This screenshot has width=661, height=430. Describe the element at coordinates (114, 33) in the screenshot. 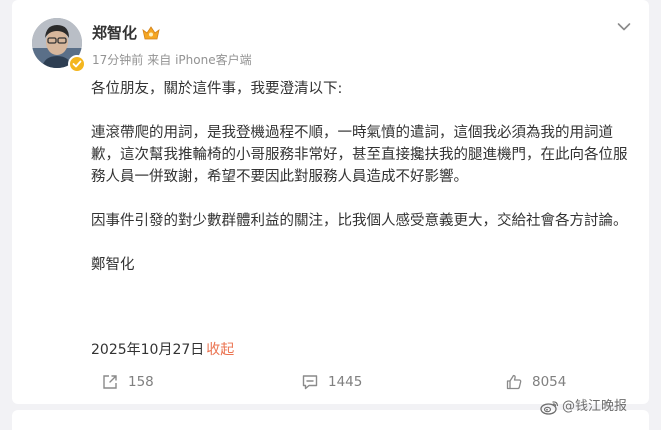

I see `author-name: 郑智化` at that location.